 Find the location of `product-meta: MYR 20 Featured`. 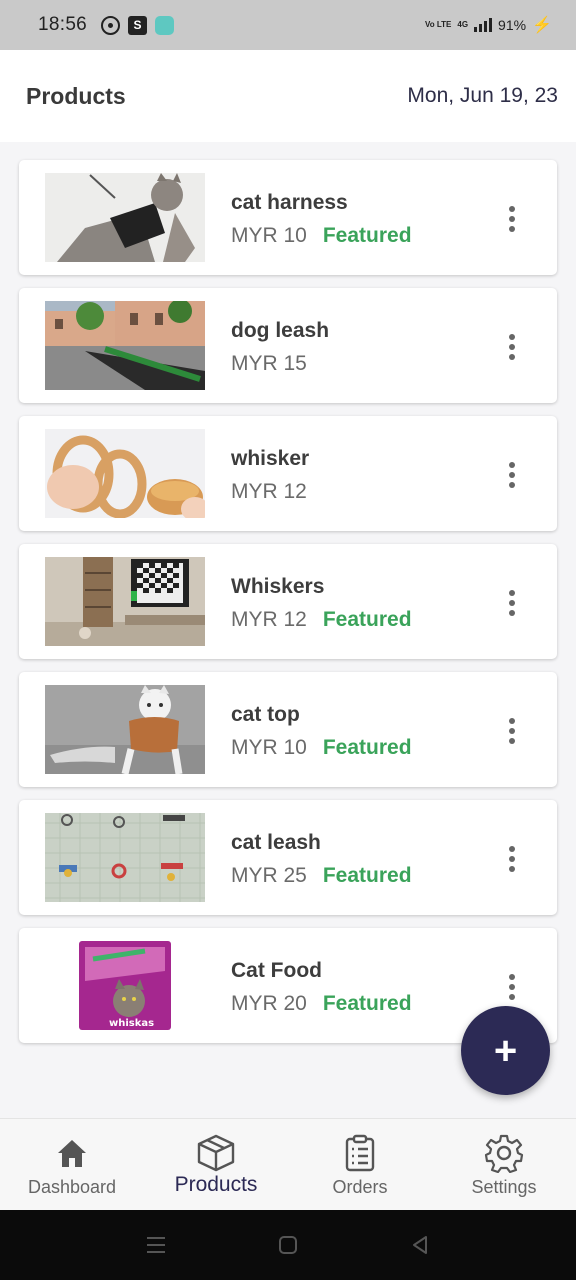

product-meta: MYR 20 Featured is located at coordinates (321, 1004).